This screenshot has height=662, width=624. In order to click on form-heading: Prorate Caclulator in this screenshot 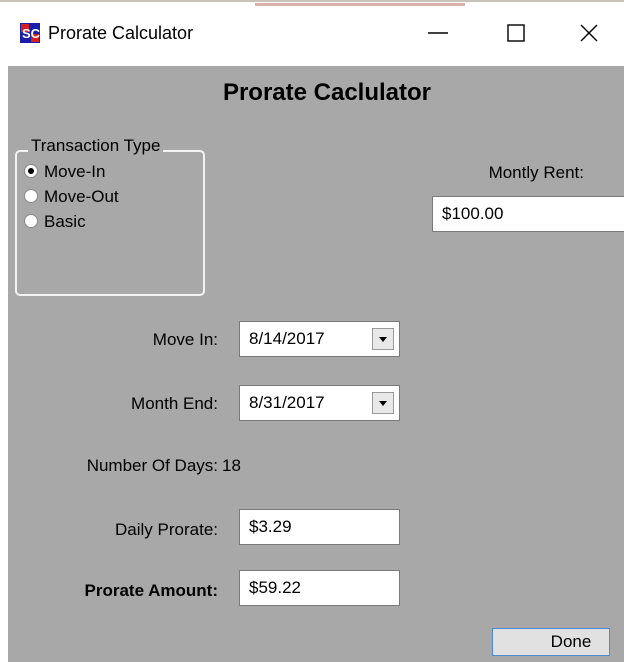, I will do `click(327, 92)`.